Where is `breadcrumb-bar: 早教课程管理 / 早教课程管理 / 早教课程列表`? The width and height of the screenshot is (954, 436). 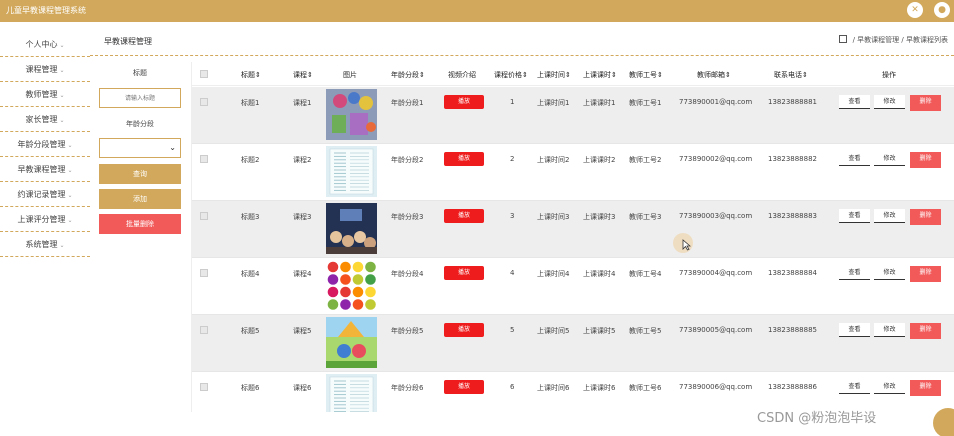 breadcrumb-bar: 早教课程管理 / 早教课程管理 / 早教课程列表 is located at coordinates (522, 39).